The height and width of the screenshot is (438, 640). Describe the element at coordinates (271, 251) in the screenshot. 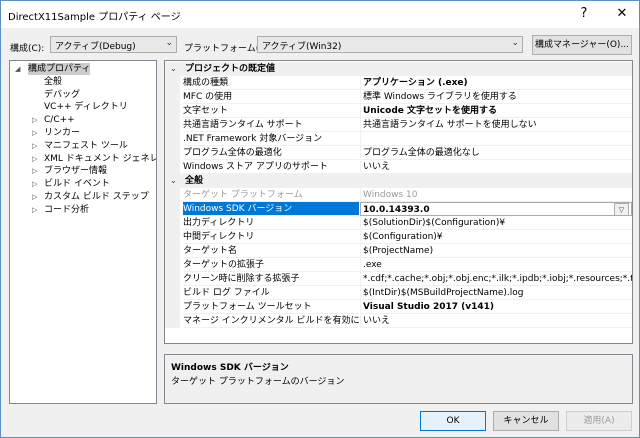

I see `property-name: ターゲット名` at that location.